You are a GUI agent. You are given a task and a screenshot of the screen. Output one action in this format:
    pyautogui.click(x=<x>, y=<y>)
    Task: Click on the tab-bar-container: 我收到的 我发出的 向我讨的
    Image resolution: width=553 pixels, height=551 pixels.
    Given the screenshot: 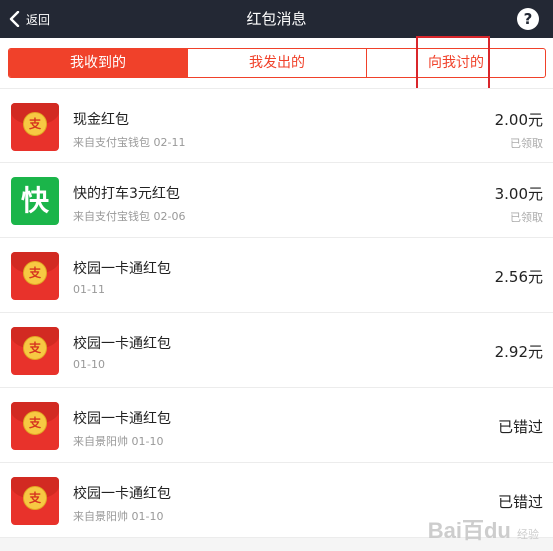 What is the action you would take?
    pyautogui.click(x=276, y=63)
    